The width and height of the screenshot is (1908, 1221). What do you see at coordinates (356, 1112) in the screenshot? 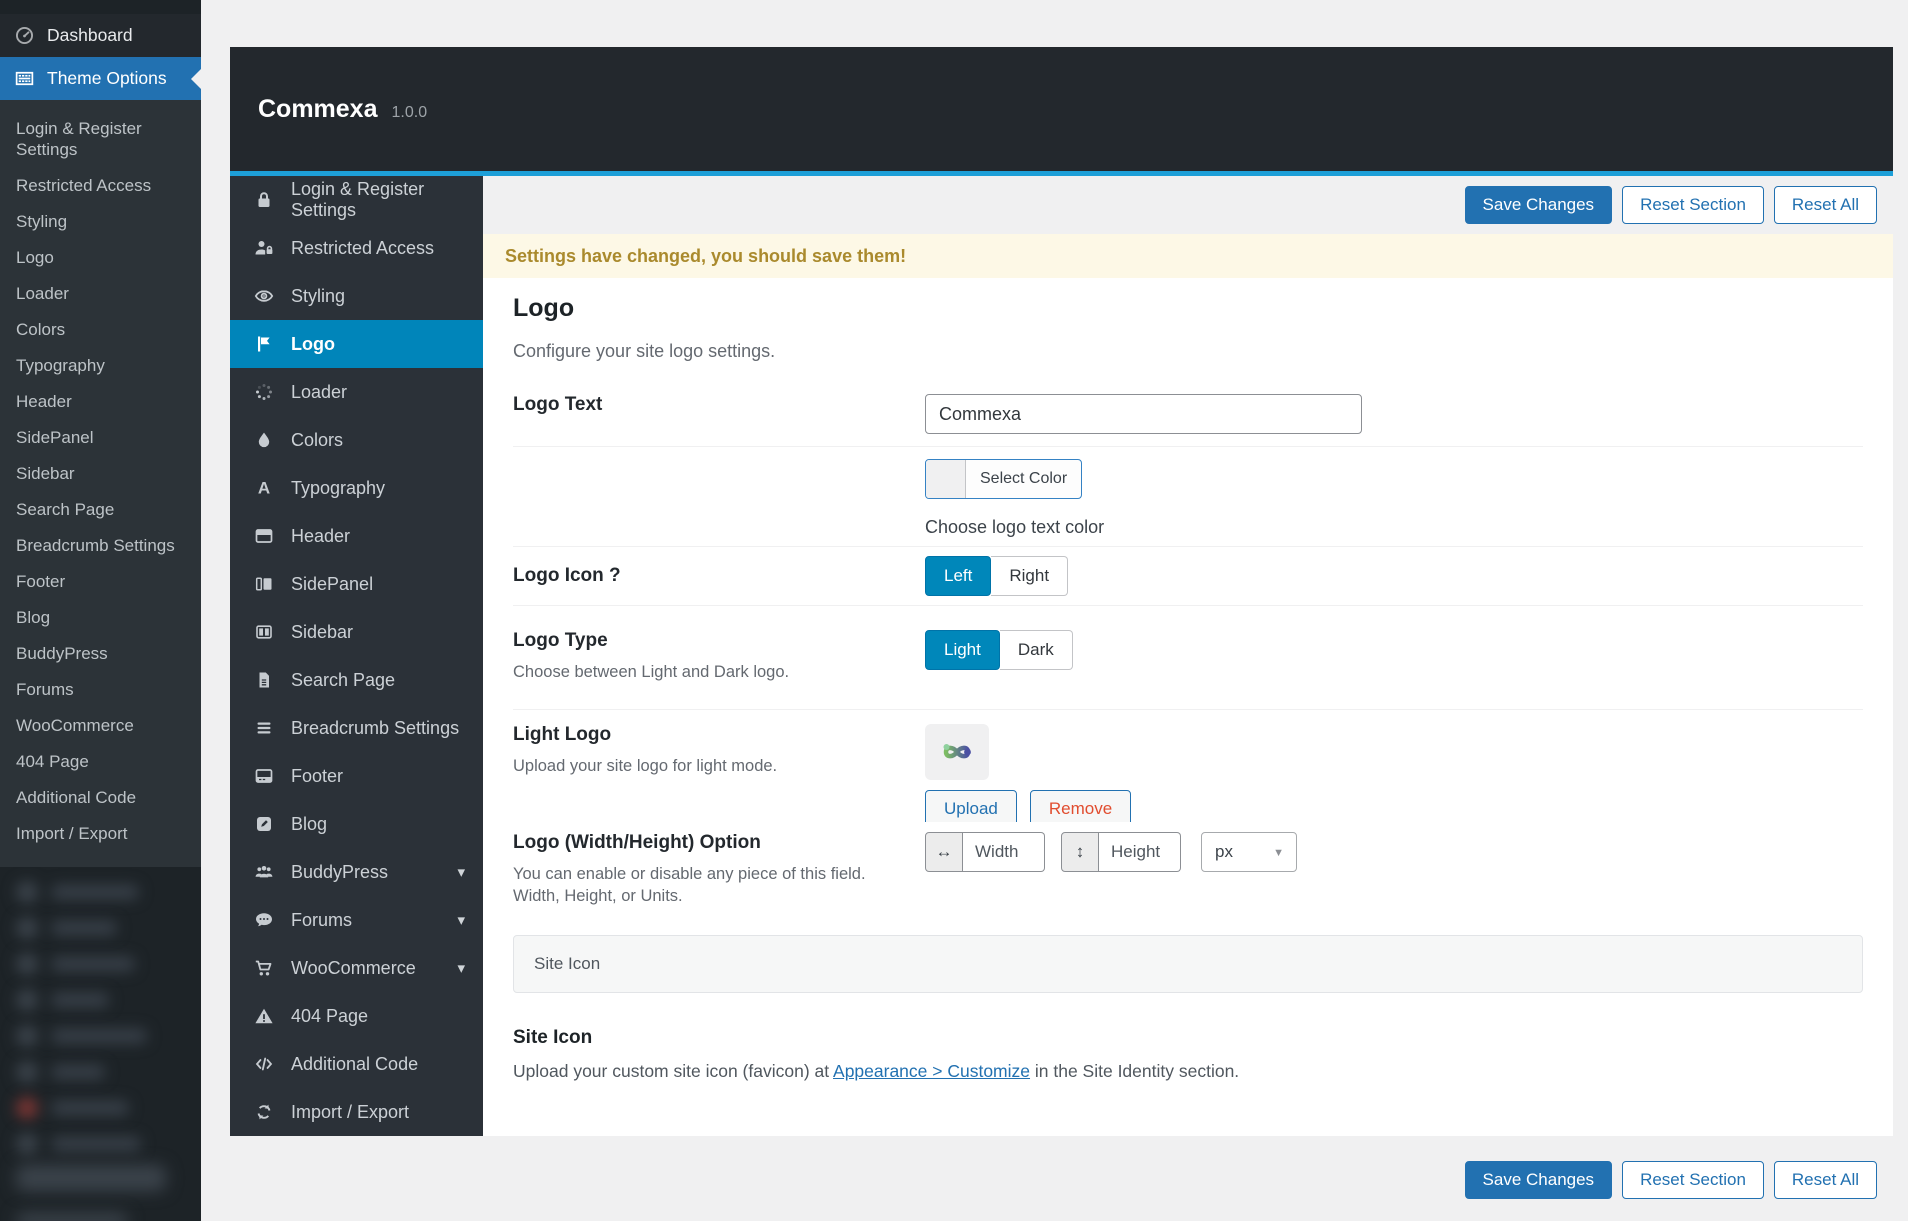
I see `options-tab-import-export: Import / Export` at bounding box center [356, 1112].